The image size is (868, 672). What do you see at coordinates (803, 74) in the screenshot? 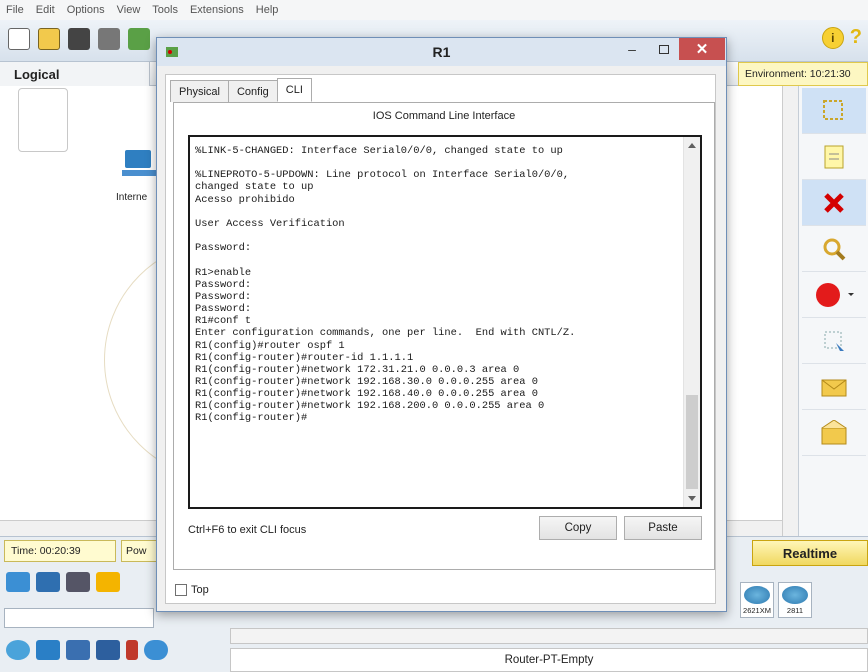
I see `environment-label: Environment: 10:21:30` at bounding box center [803, 74].